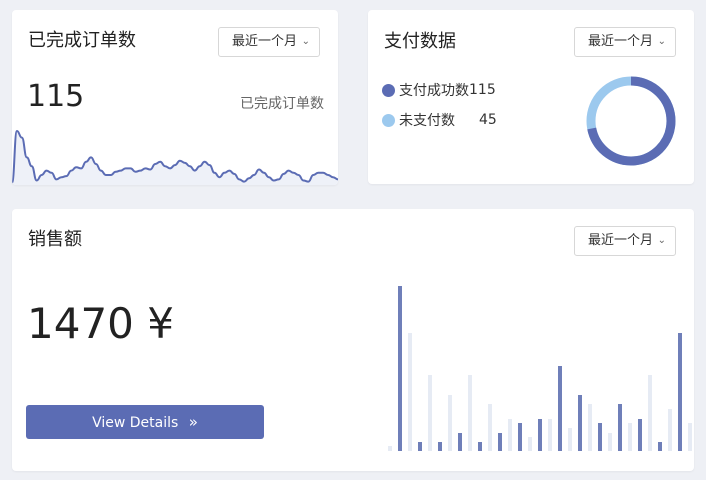 The width and height of the screenshot is (706, 480). What do you see at coordinates (55, 239) in the screenshot?
I see `sales-card-title: 销售额` at bounding box center [55, 239].